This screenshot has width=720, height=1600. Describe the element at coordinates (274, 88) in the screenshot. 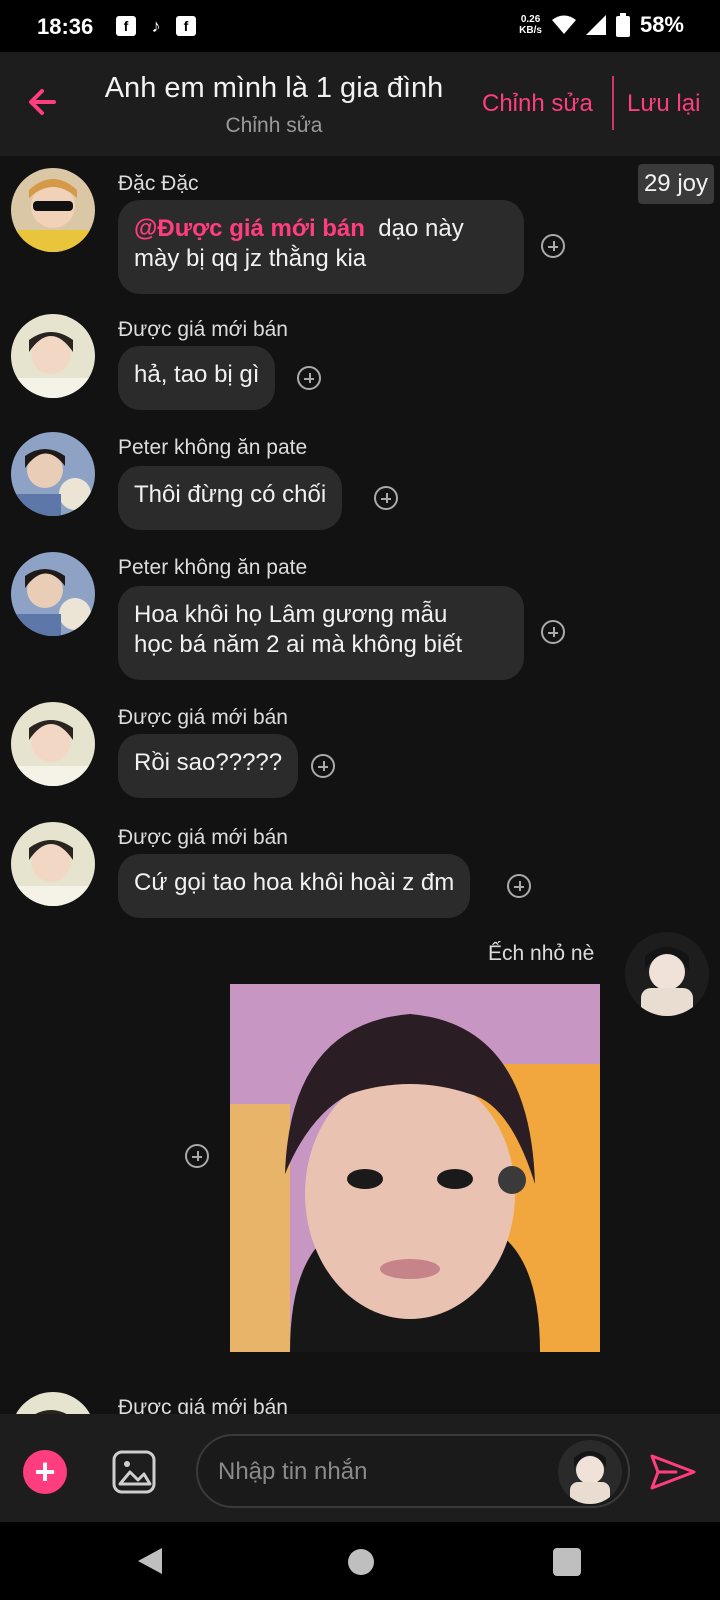

I see `group-title: Anh em mình là 1 gia đình` at that location.